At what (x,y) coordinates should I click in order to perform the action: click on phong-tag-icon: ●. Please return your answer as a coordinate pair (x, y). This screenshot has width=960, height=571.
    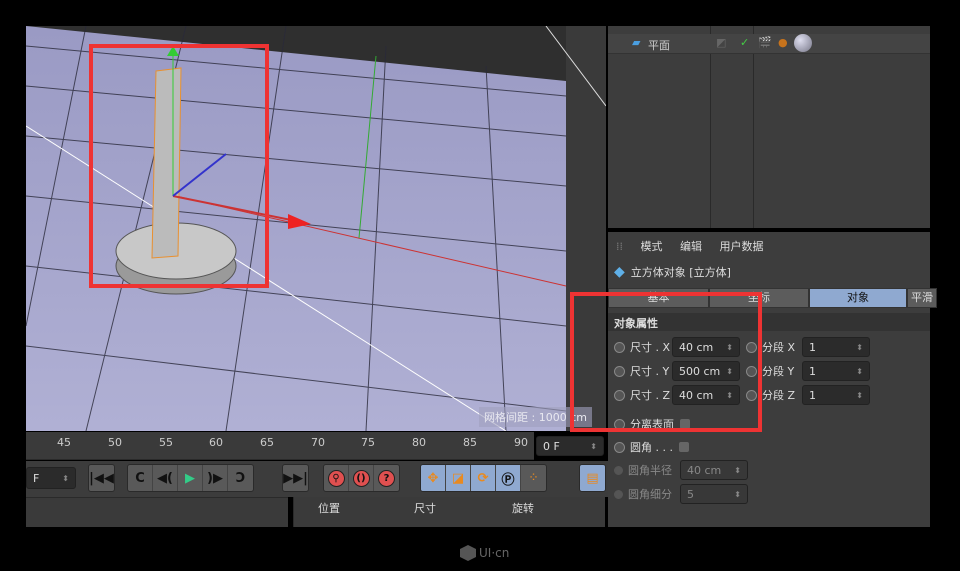
    Looking at the image, I should click on (783, 42).